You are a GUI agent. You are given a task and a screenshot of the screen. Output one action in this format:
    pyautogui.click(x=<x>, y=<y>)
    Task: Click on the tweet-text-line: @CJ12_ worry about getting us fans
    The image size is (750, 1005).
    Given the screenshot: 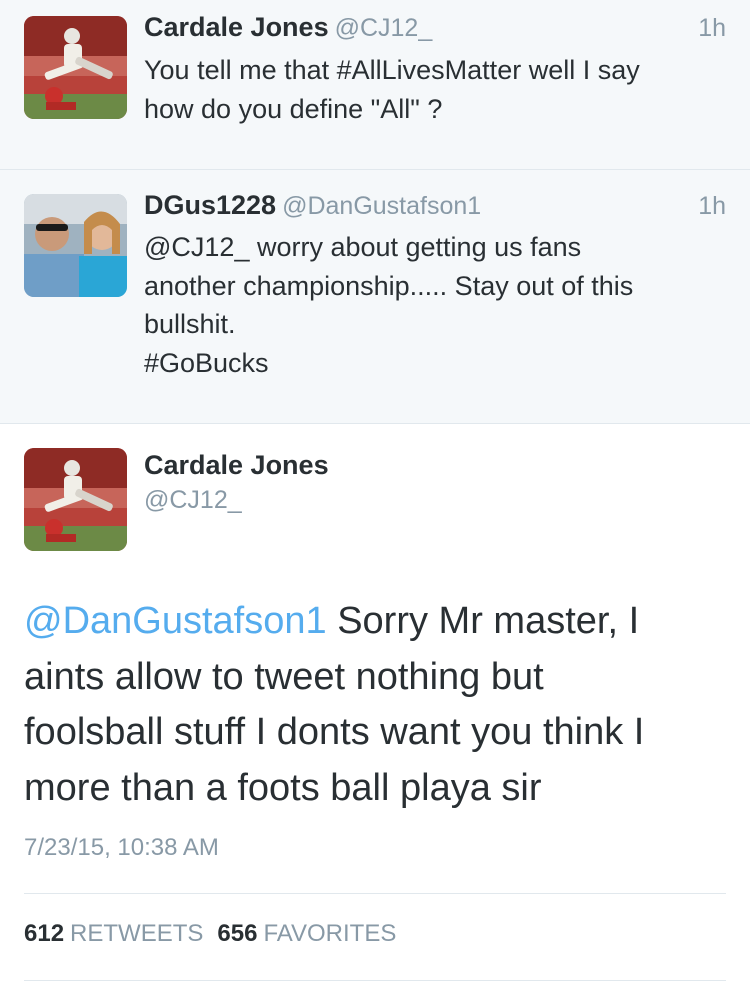 What is the action you would take?
    pyautogui.click(x=363, y=247)
    